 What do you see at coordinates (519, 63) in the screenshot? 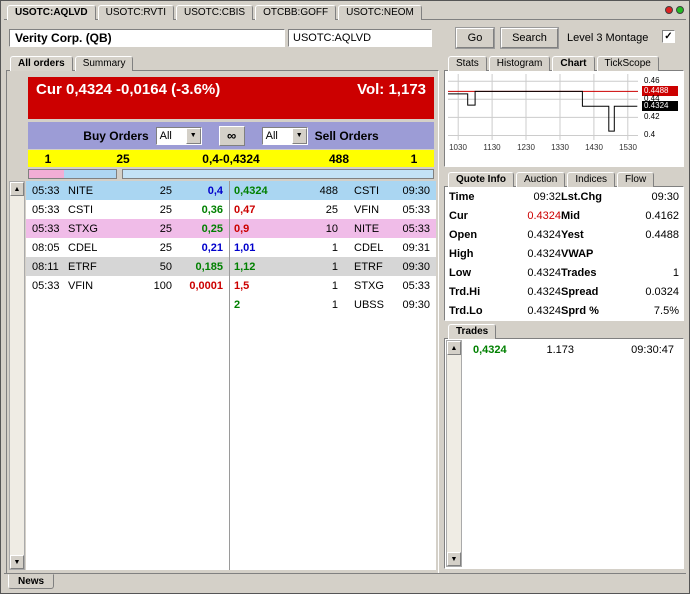
I see `analysis-tab: Histogram` at bounding box center [519, 63].